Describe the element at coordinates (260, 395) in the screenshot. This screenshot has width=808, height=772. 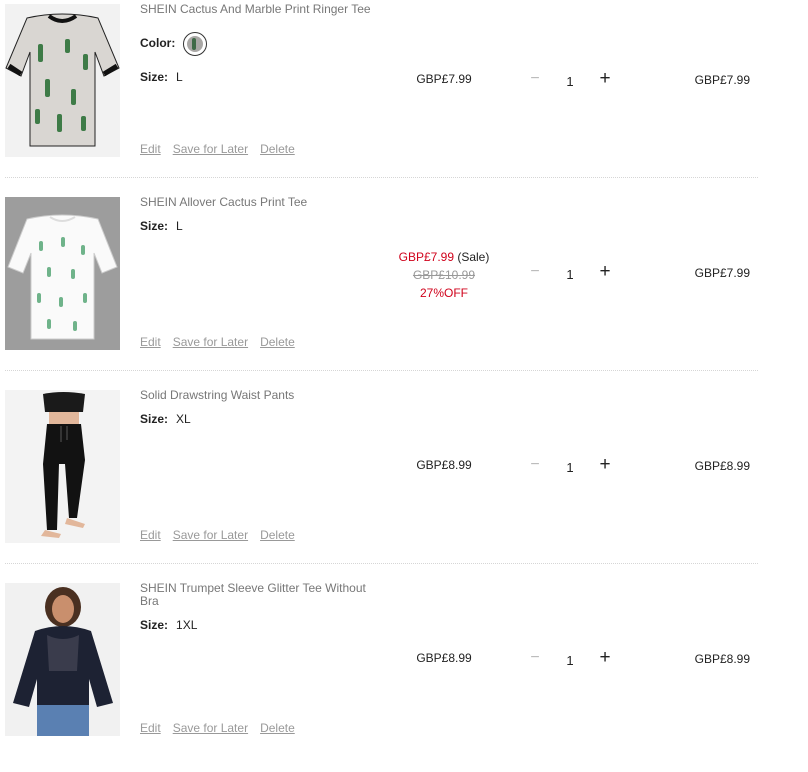
I see `product-title: Solid Drawstring Waist Pants` at that location.